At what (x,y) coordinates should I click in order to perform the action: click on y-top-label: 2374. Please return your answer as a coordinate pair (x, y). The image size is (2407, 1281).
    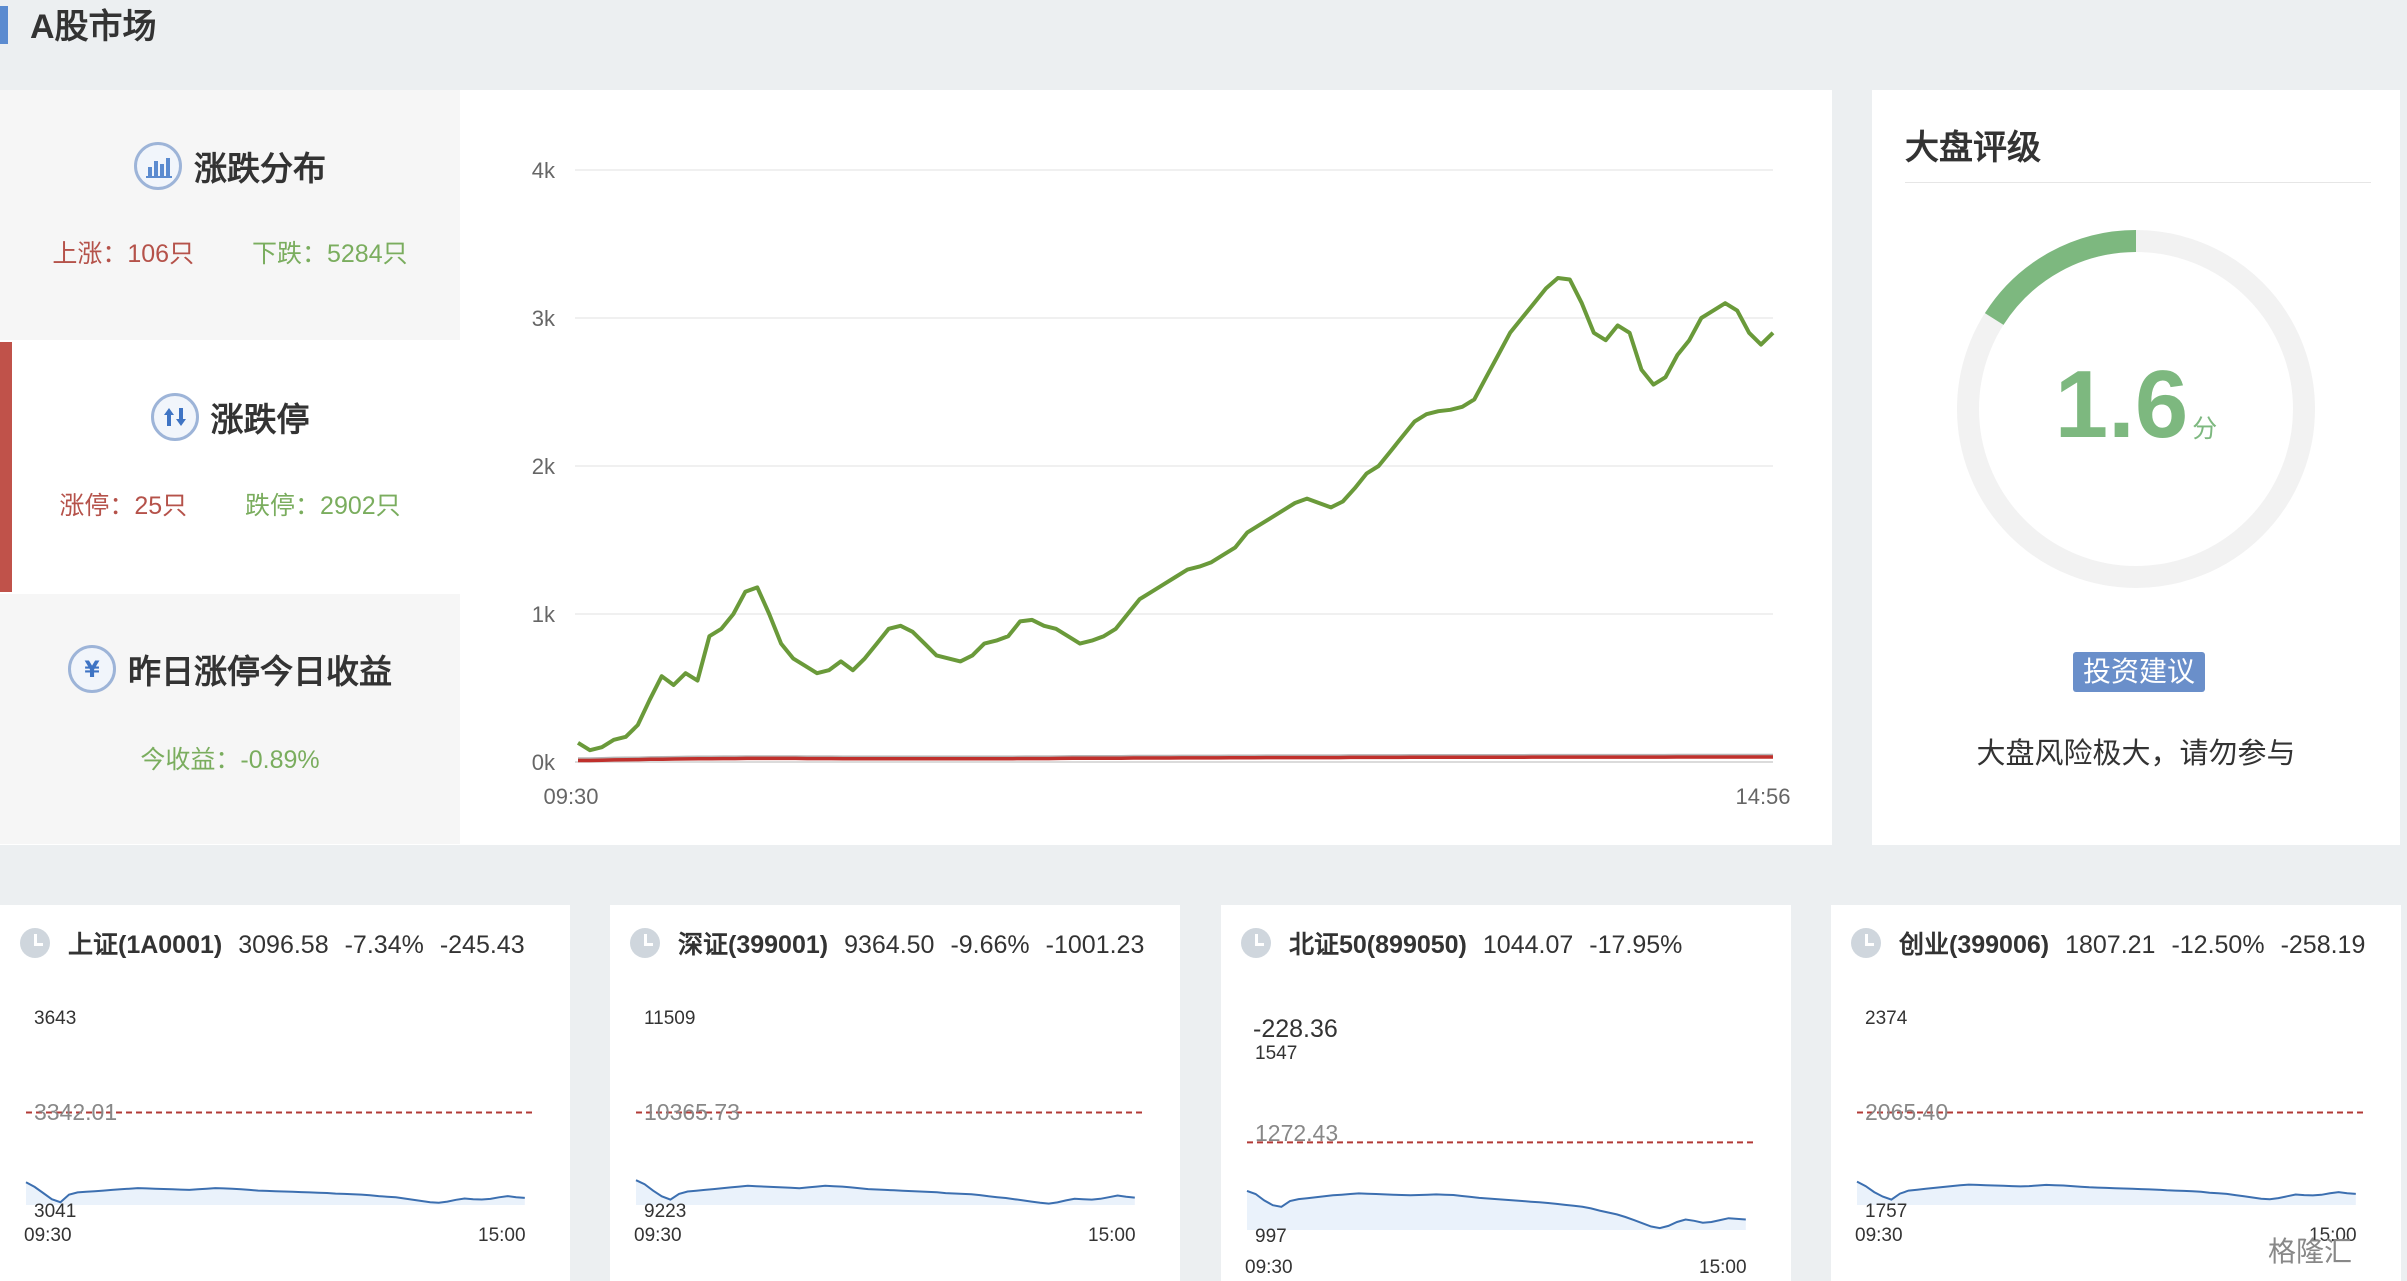
    Looking at the image, I should click on (1886, 1018).